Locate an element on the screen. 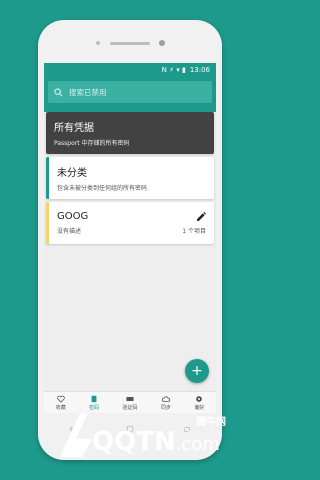 The width and height of the screenshot is (320, 480). book-icon is located at coordinates (94, 398).